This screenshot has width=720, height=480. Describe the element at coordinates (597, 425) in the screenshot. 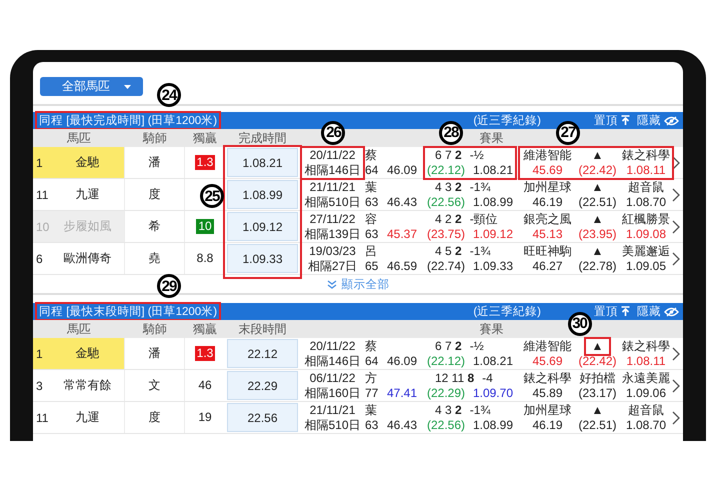

I see `value-text: (22.51)` at that location.